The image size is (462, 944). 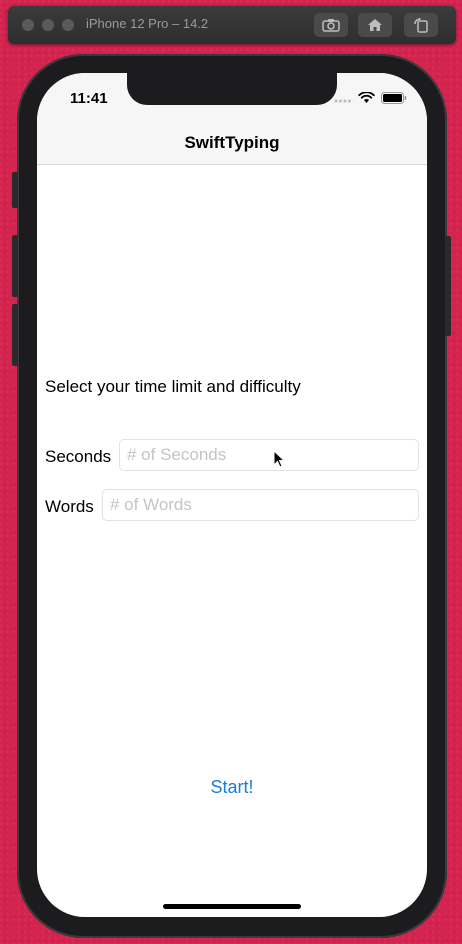 I want to click on battery-icon, so click(x=394, y=98).